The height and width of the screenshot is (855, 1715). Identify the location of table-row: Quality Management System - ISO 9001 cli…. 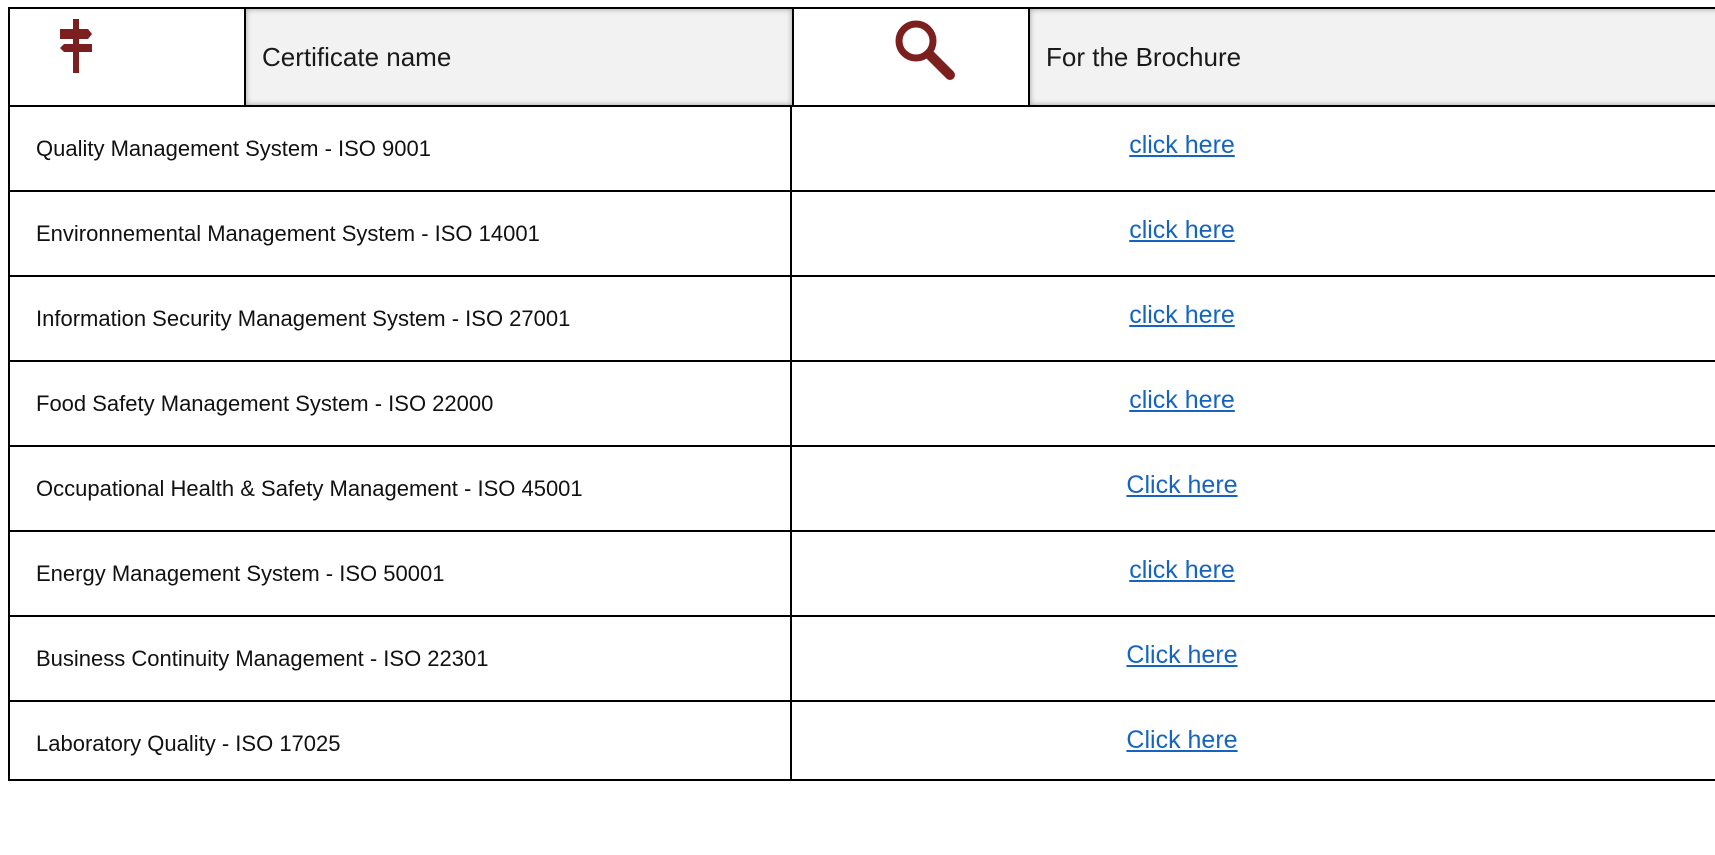
(862, 149).